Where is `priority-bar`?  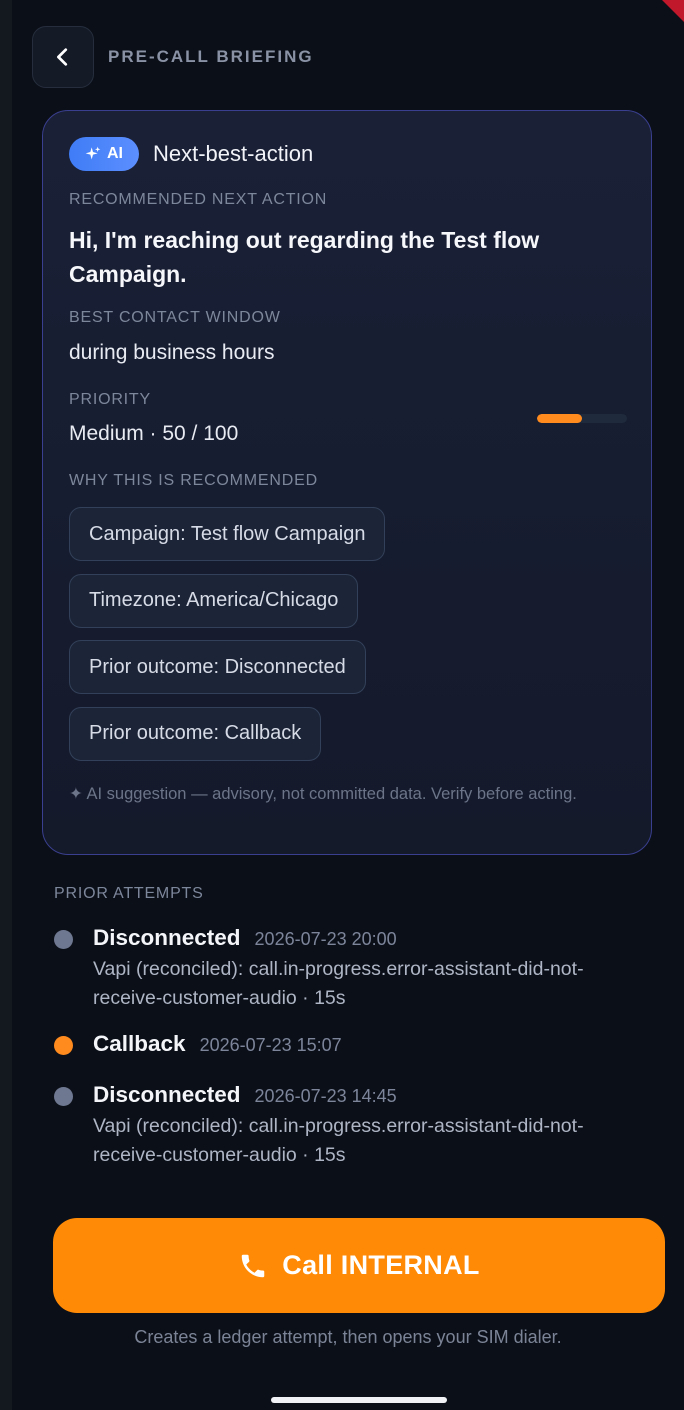
priority-bar is located at coordinates (582, 418).